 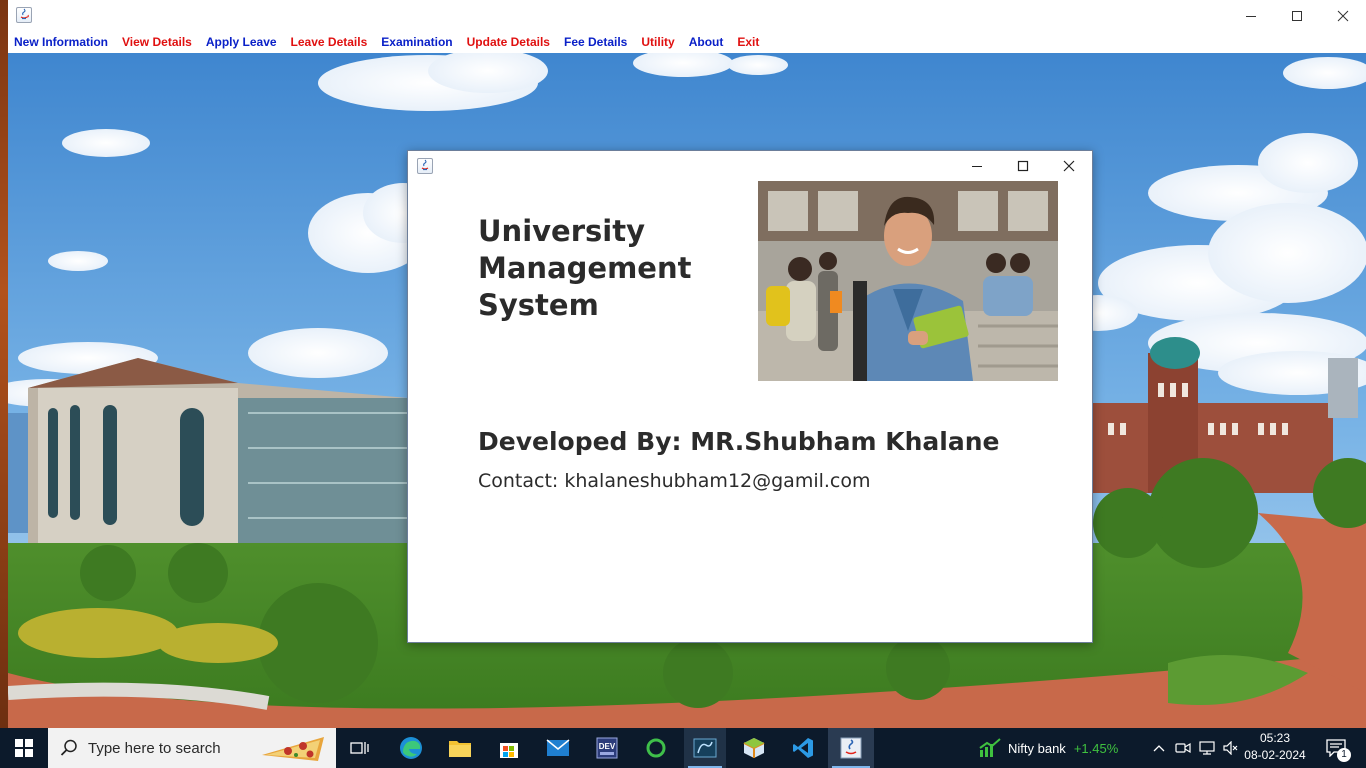 I want to click on meet-now-icon, so click(x=1183, y=748).